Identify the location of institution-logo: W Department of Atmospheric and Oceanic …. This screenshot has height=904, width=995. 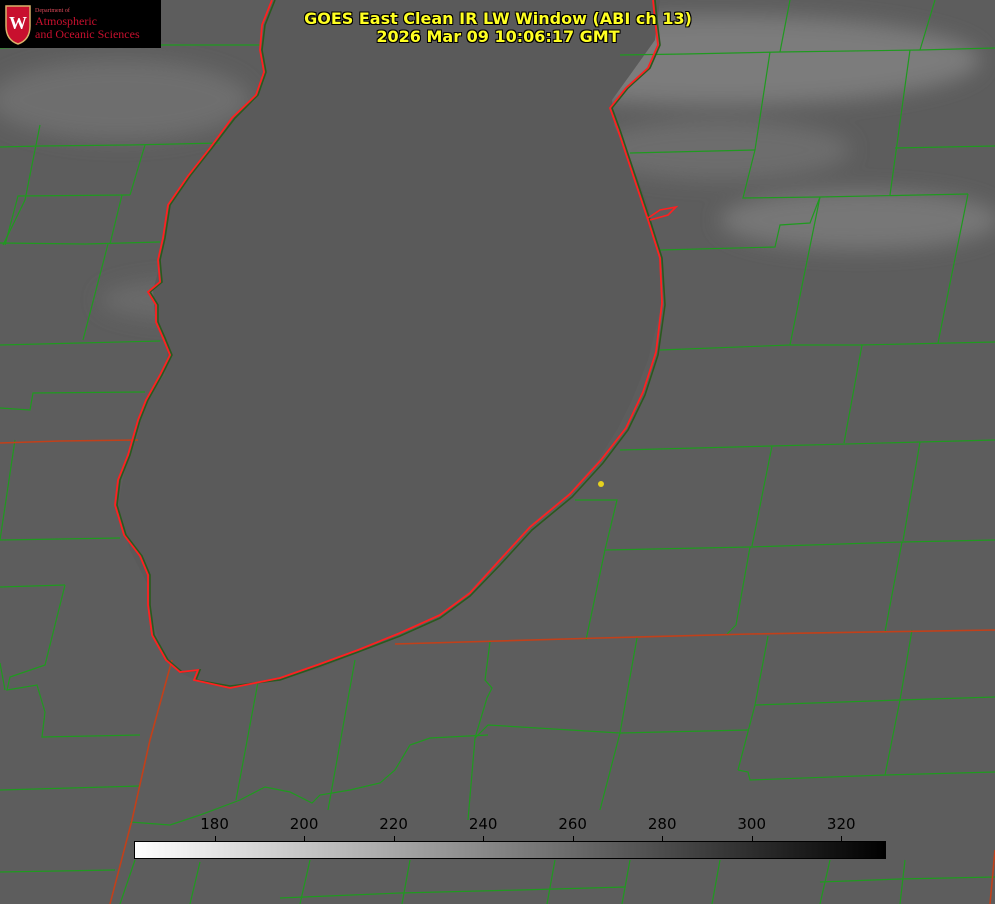
(80, 24).